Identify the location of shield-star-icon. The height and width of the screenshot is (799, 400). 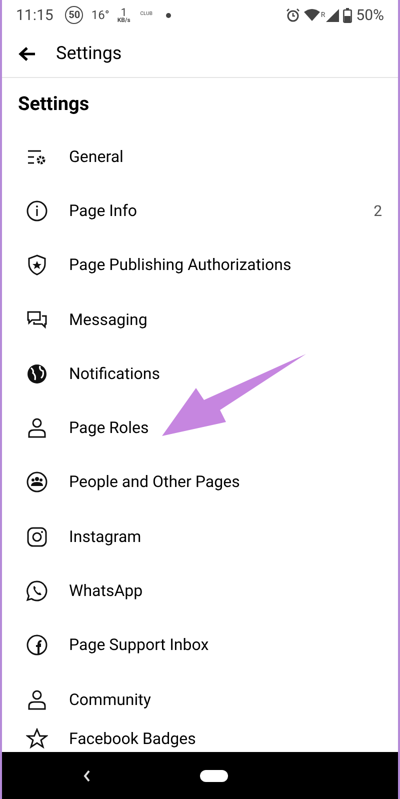
(37, 265).